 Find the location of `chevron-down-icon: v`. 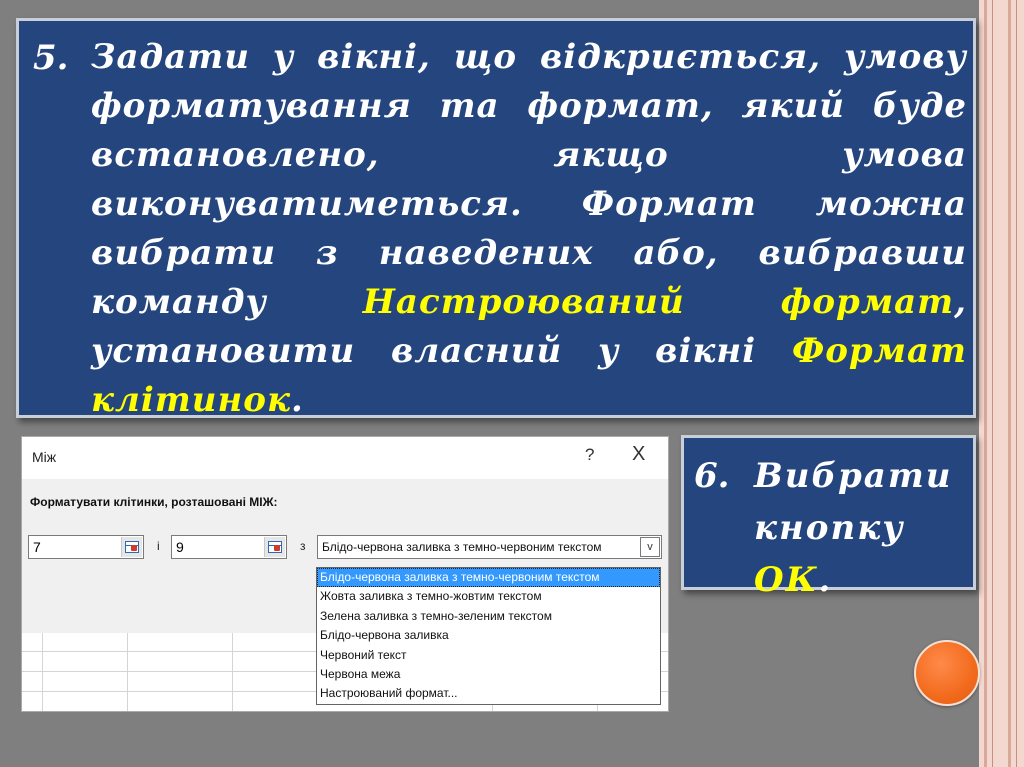

chevron-down-icon: v is located at coordinates (650, 547).